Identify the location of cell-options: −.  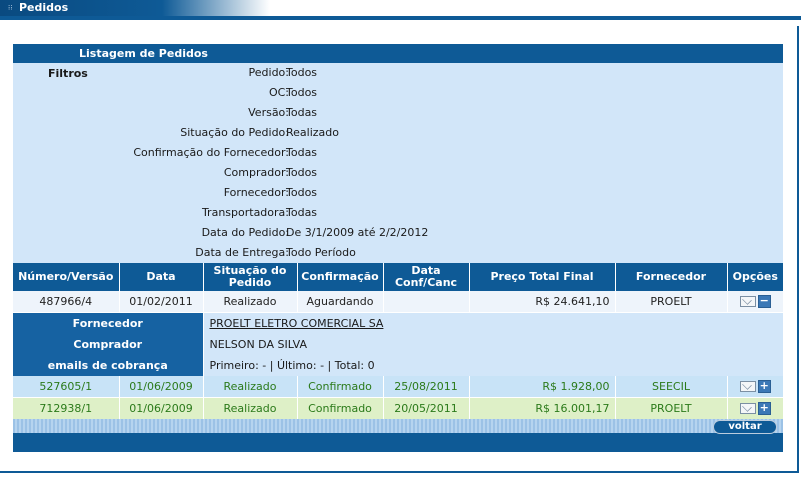
(755, 302).